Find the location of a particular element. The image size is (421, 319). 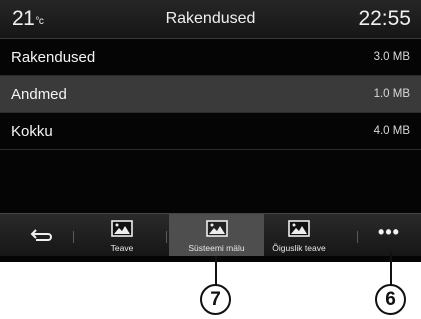

list-item: Andmed 1.0 MB is located at coordinates (210, 94).